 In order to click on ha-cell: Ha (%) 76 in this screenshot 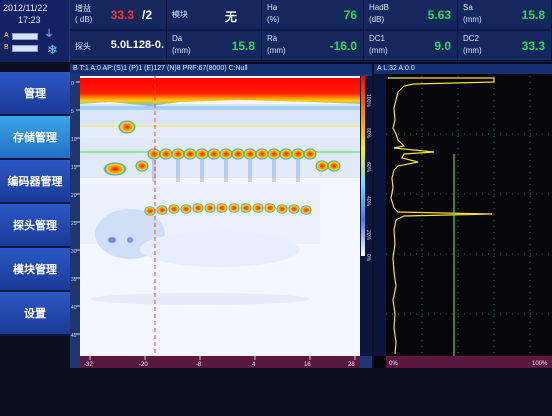, I will do `click(313, 15)`.